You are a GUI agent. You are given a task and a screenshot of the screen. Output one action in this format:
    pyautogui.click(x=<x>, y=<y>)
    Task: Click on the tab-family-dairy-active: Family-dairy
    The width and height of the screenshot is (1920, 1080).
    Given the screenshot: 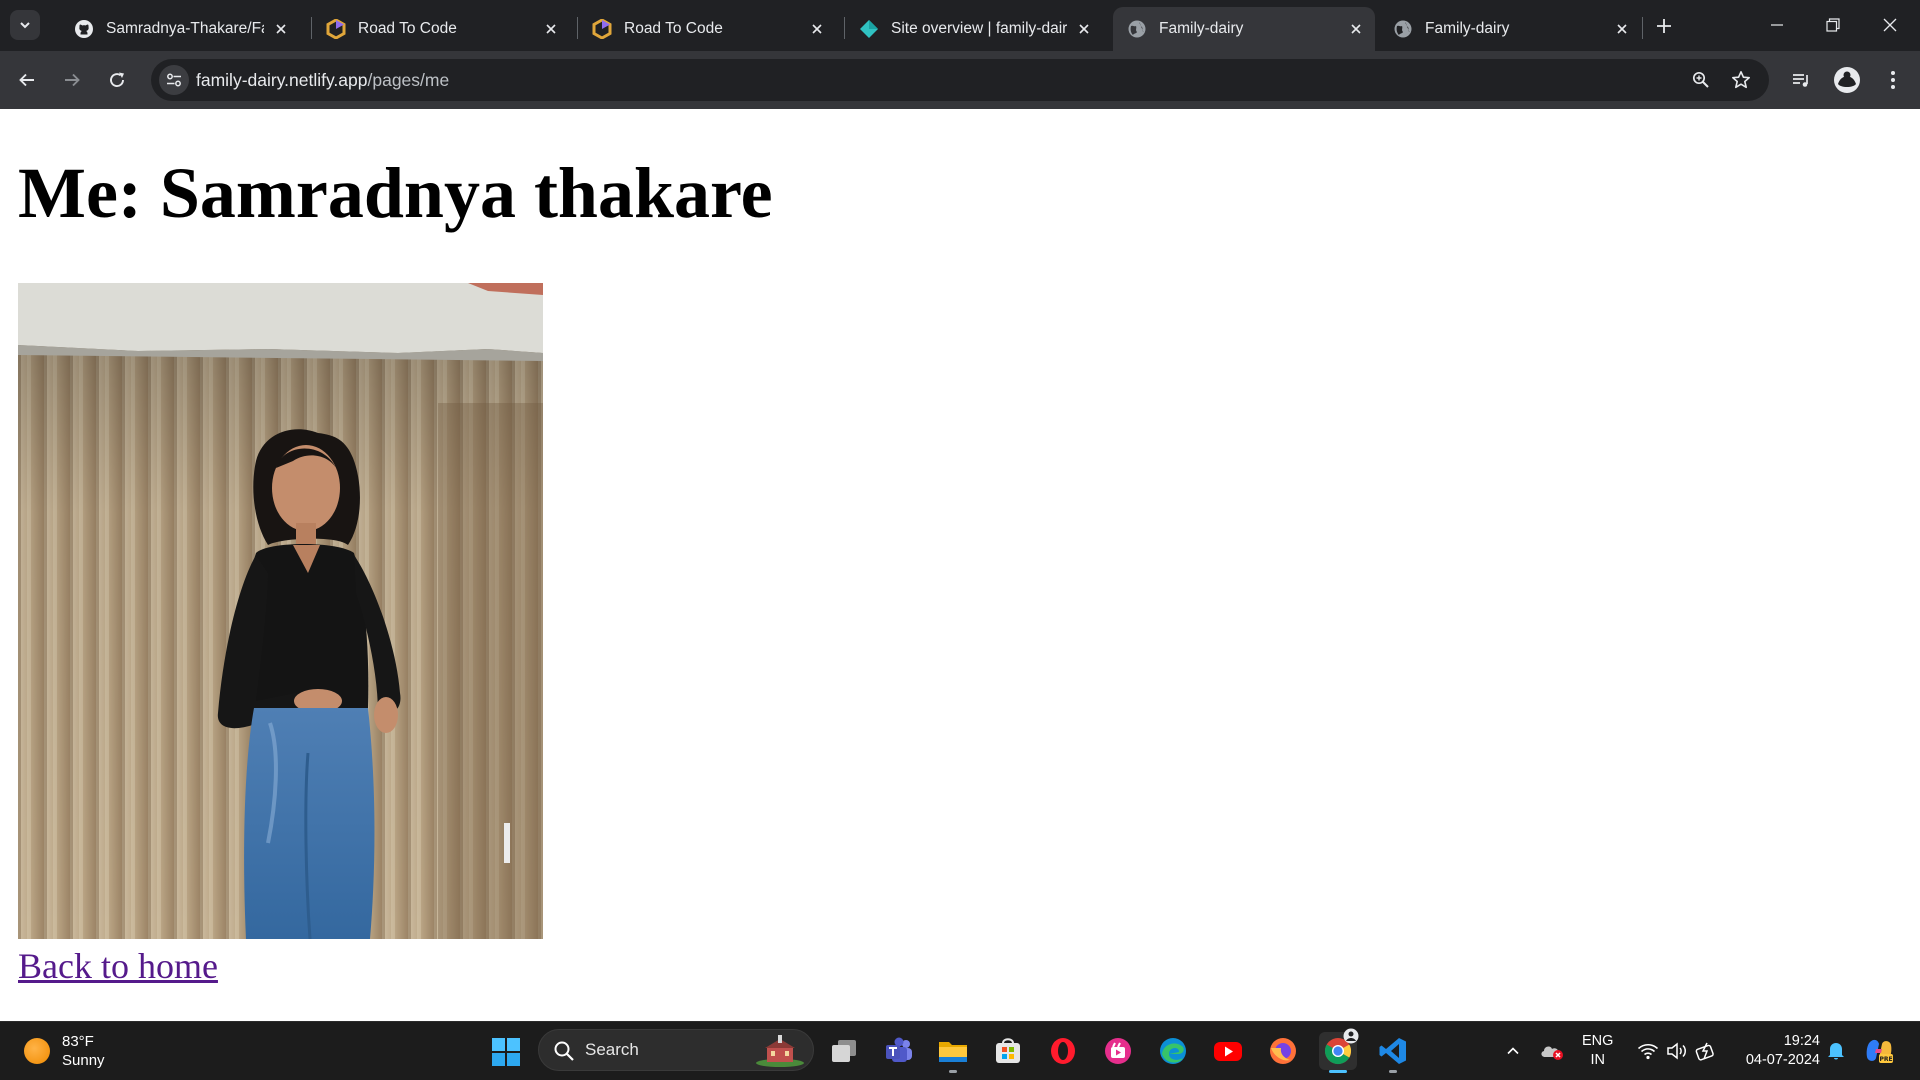 What is the action you would take?
    pyautogui.click(x=1244, y=29)
    